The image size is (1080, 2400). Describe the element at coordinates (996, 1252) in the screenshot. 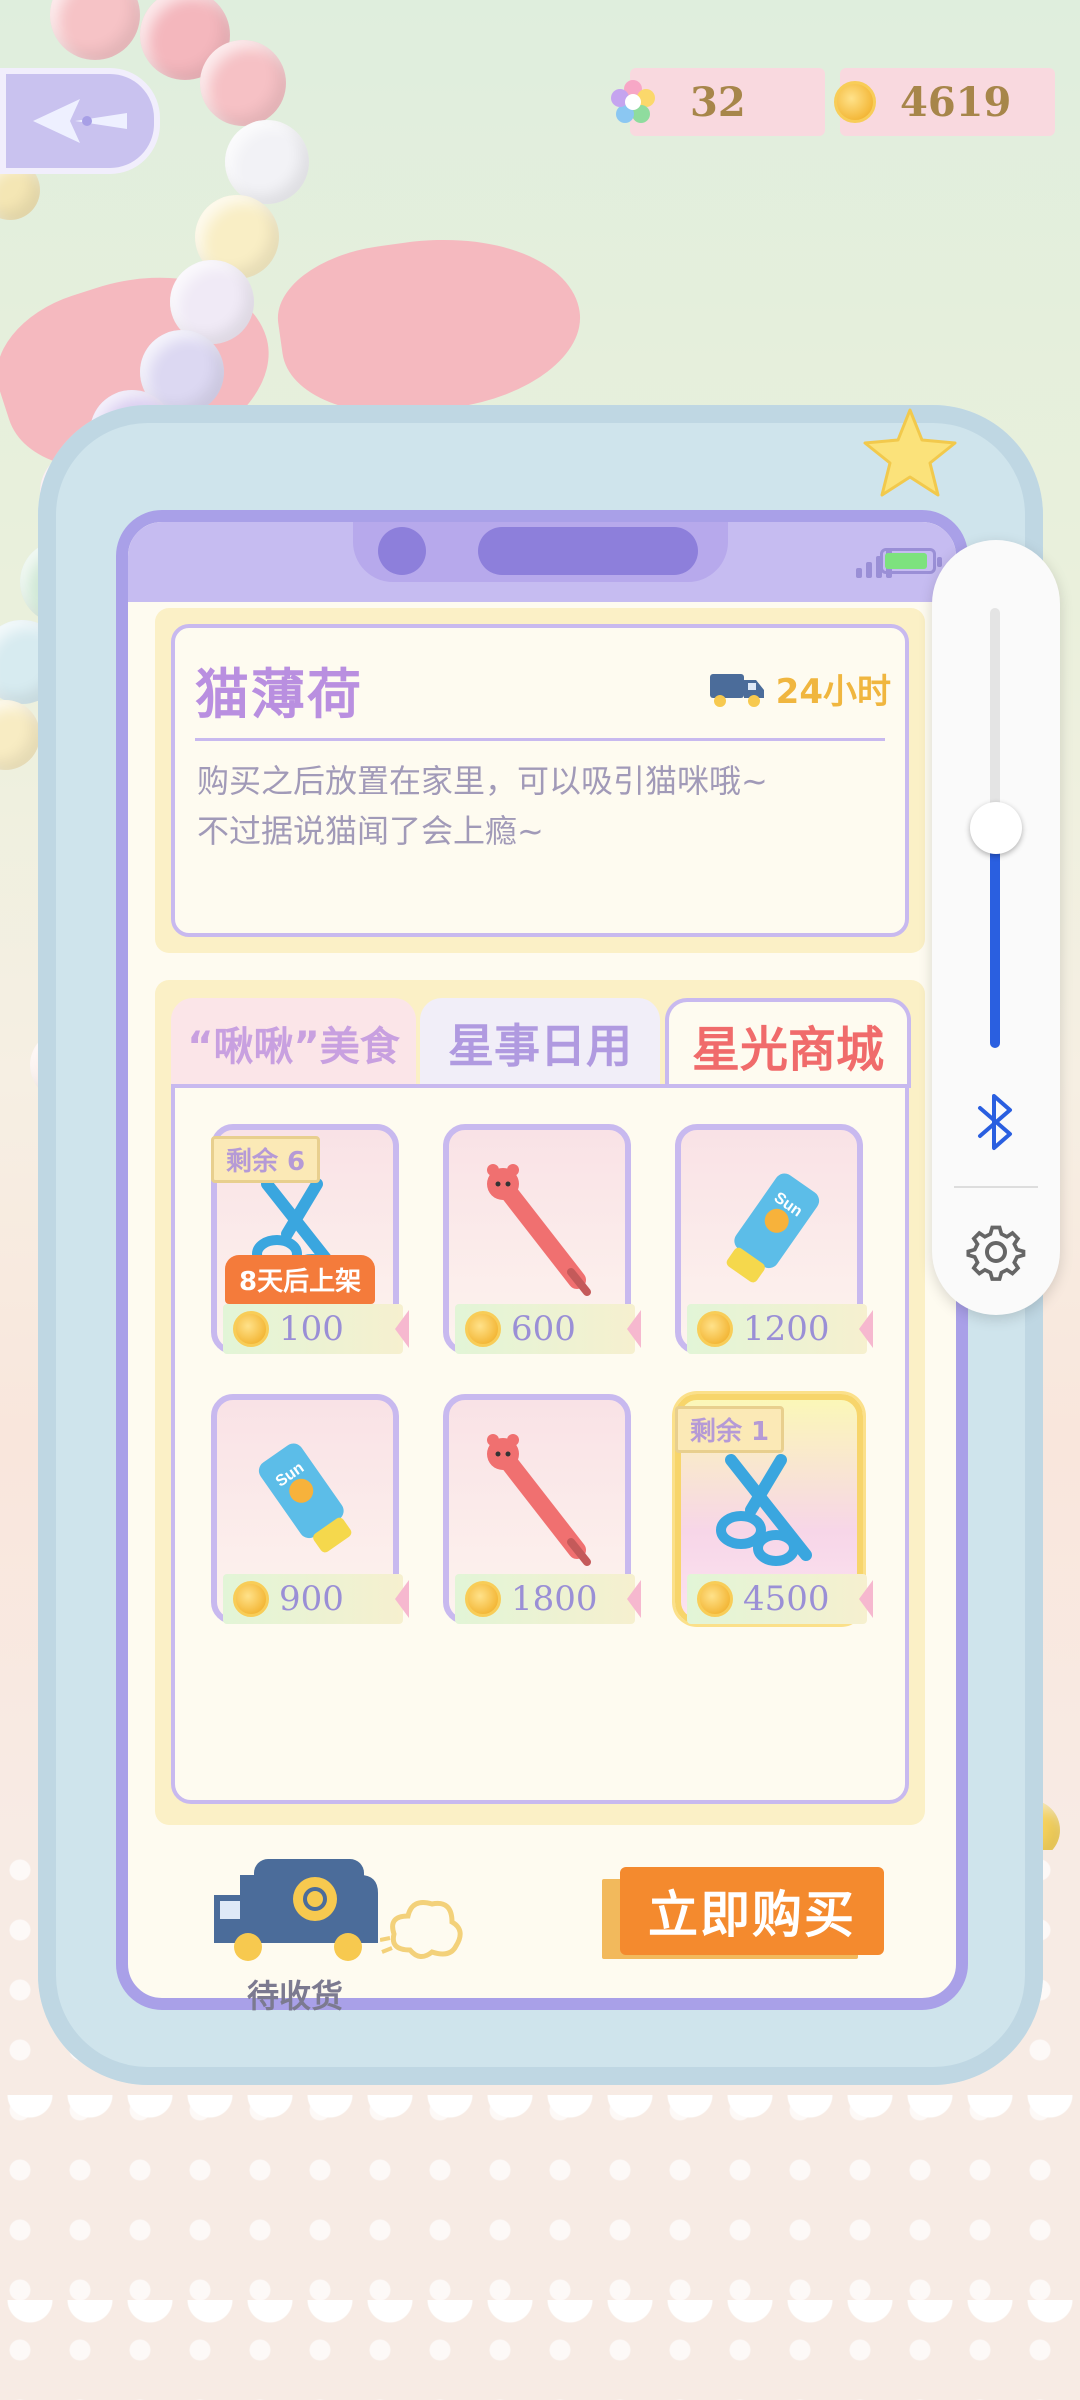

I see `gear-icon` at that location.